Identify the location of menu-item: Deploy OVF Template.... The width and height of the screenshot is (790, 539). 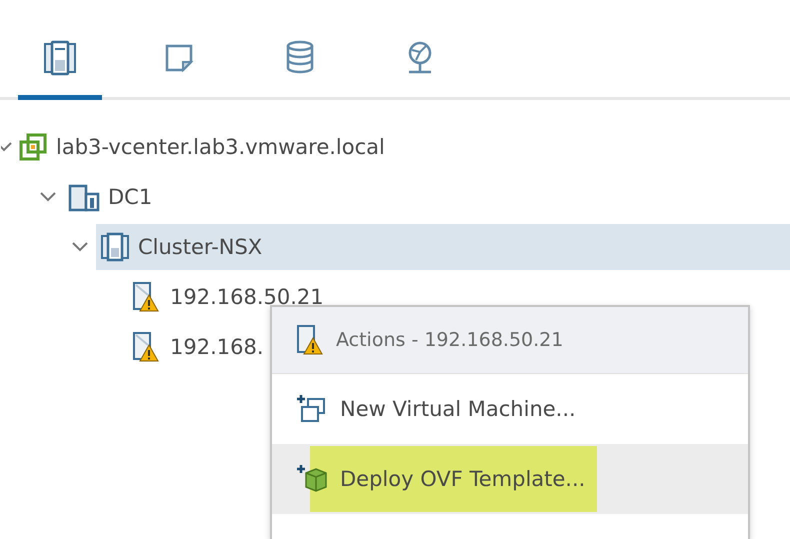
(510, 479).